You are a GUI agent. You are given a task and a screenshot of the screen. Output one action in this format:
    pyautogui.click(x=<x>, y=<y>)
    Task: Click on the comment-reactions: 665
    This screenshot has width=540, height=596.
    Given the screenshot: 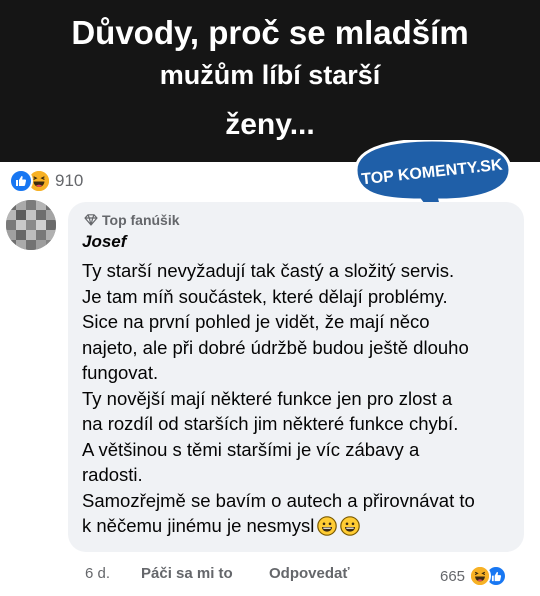 What is the action you would take?
    pyautogui.click(x=474, y=576)
    